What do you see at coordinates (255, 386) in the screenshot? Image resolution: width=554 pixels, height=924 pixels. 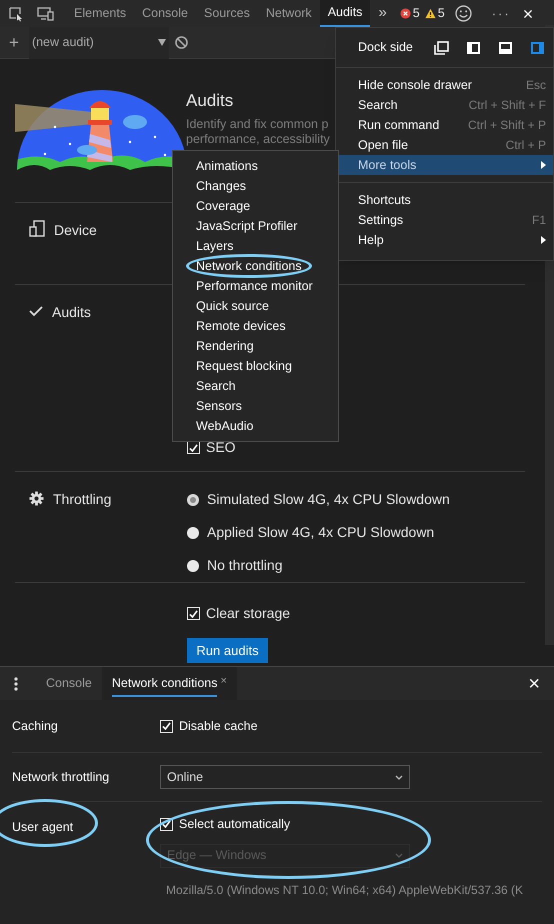 I see `menu-item: Search` at bounding box center [255, 386].